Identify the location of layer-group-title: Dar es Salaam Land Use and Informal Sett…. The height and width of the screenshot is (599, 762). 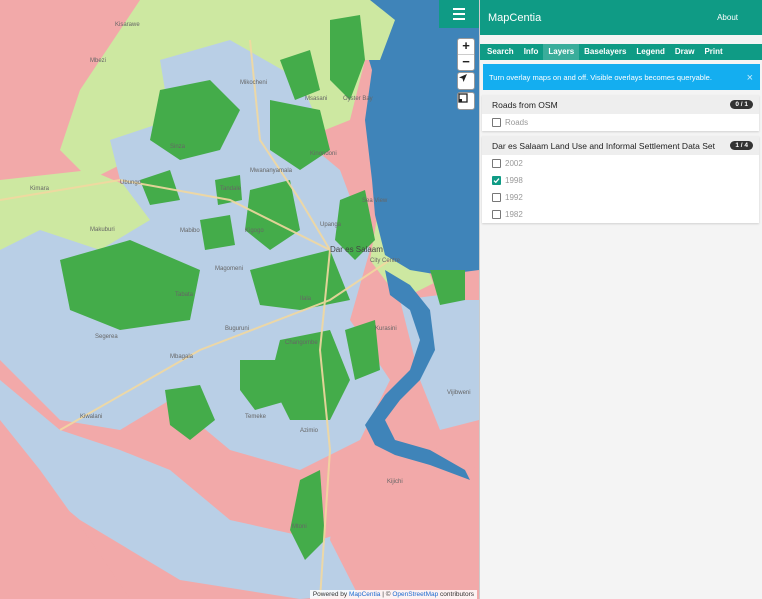
(604, 145).